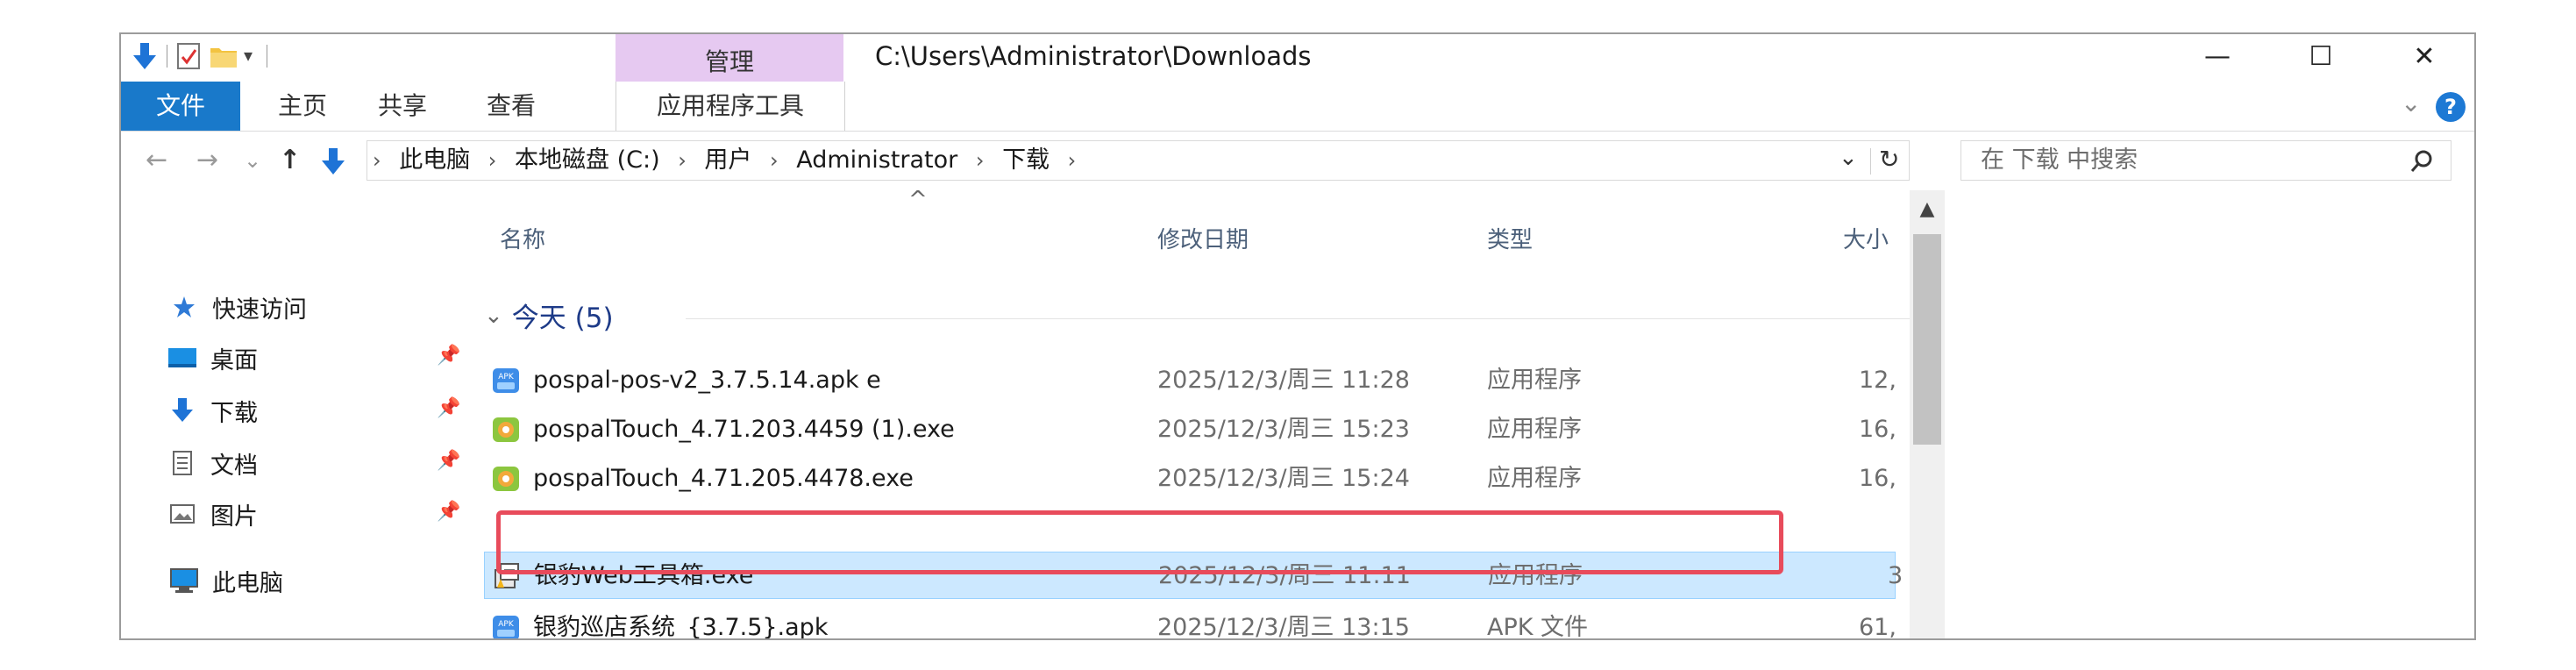  I want to click on up-button: ↑, so click(290, 160).